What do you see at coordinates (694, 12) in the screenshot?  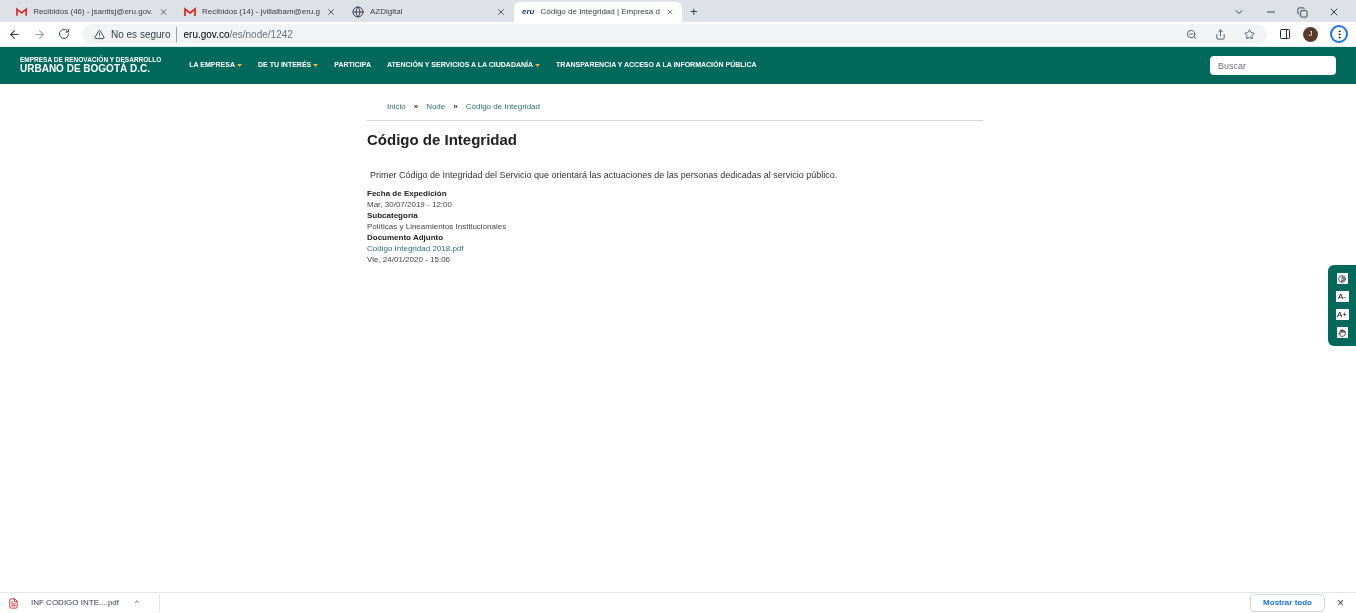 I see `new-tab-button: +` at bounding box center [694, 12].